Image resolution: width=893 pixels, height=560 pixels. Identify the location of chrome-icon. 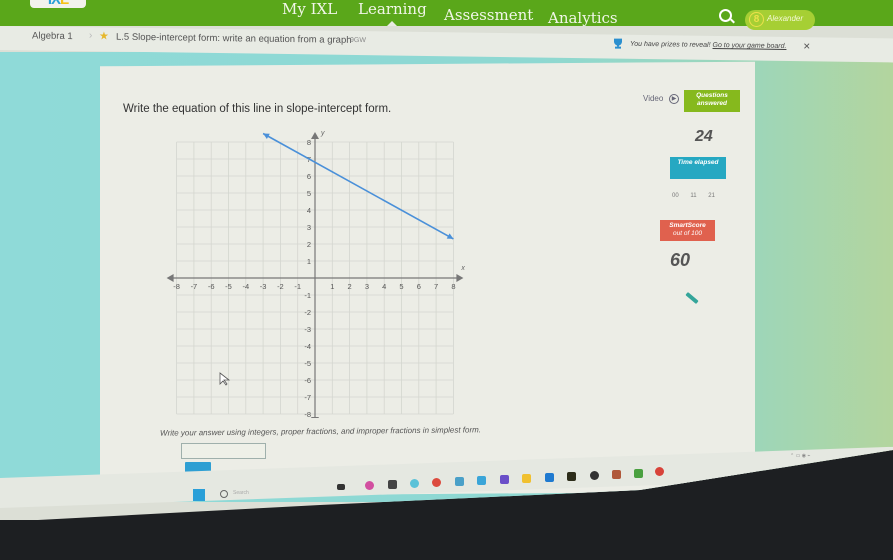
(436, 482).